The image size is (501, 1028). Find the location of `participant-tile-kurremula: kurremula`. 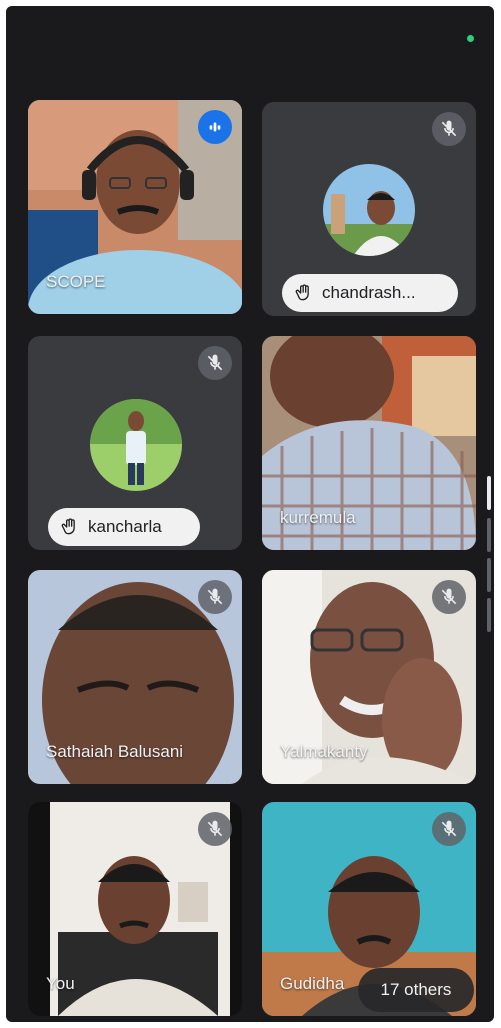

participant-tile-kurremula: kurremula is located at coordinates (369, 443).